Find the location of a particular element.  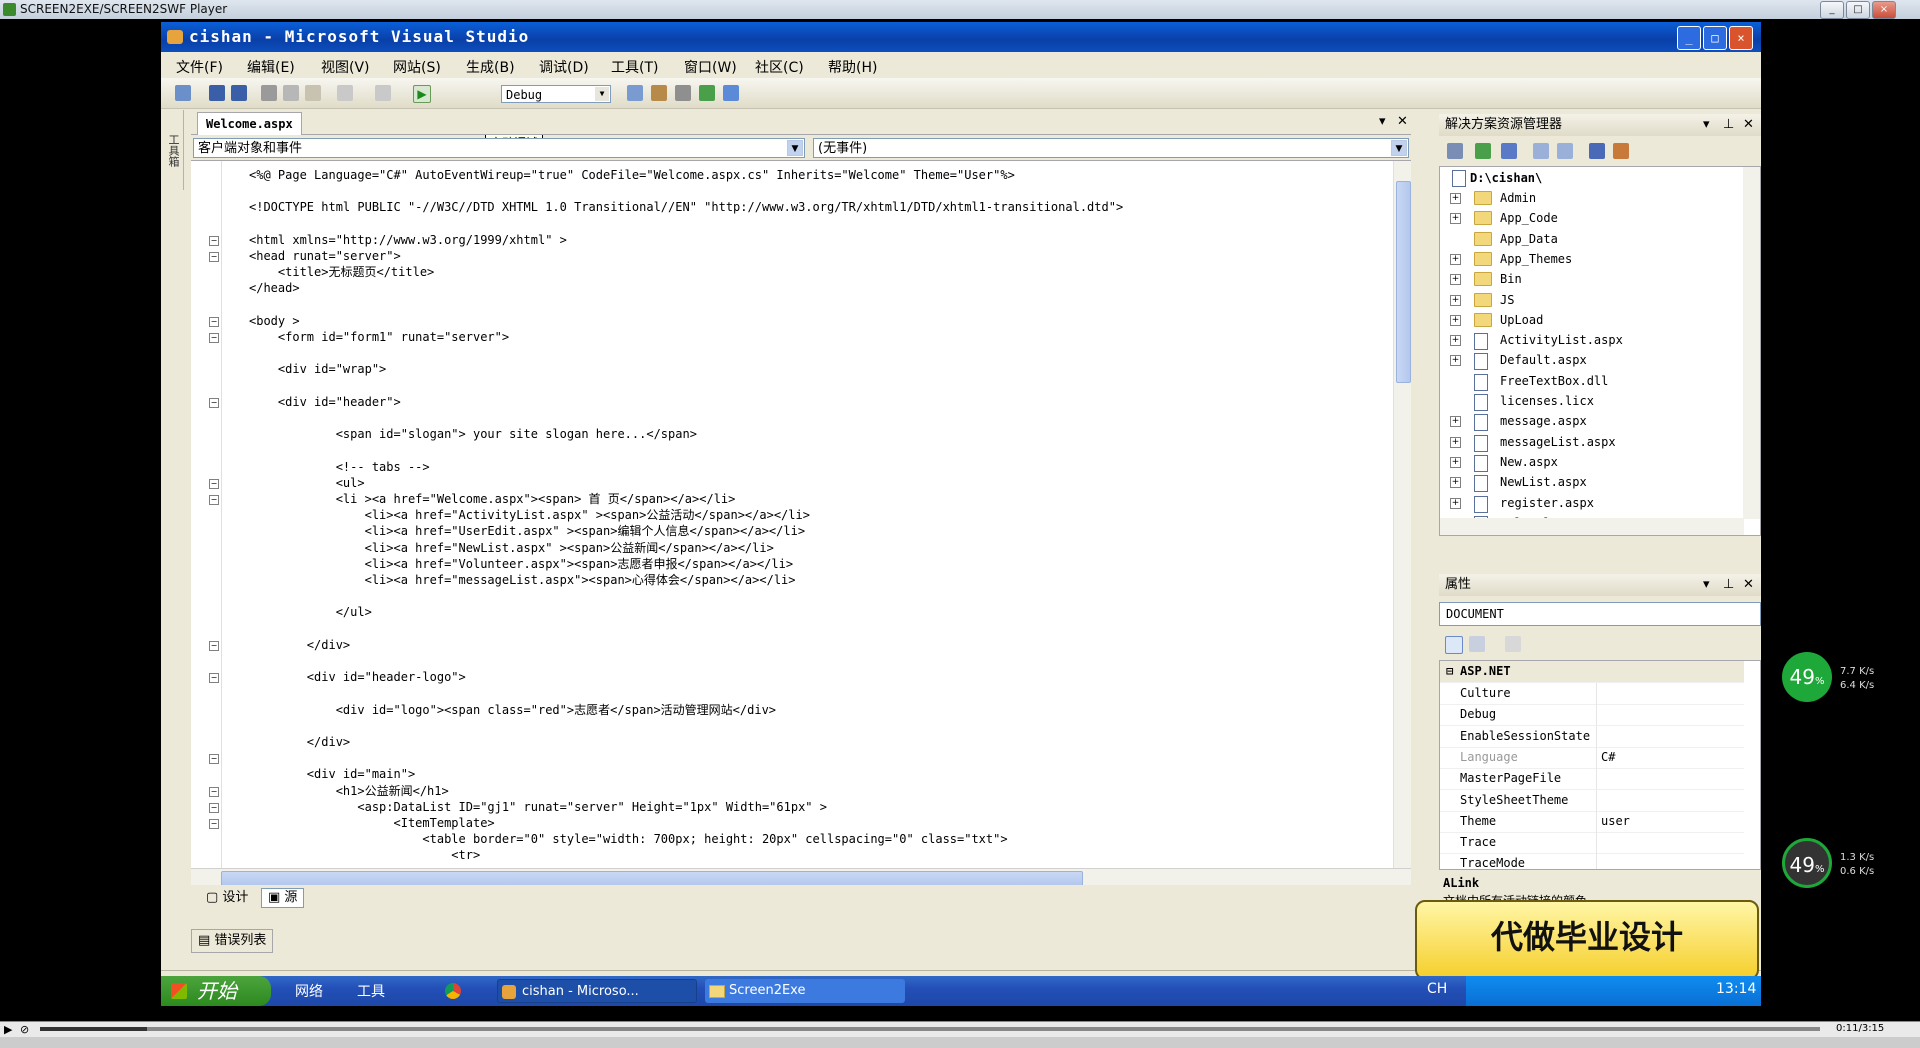

save-all-icon is located at coordinates (239, 93).